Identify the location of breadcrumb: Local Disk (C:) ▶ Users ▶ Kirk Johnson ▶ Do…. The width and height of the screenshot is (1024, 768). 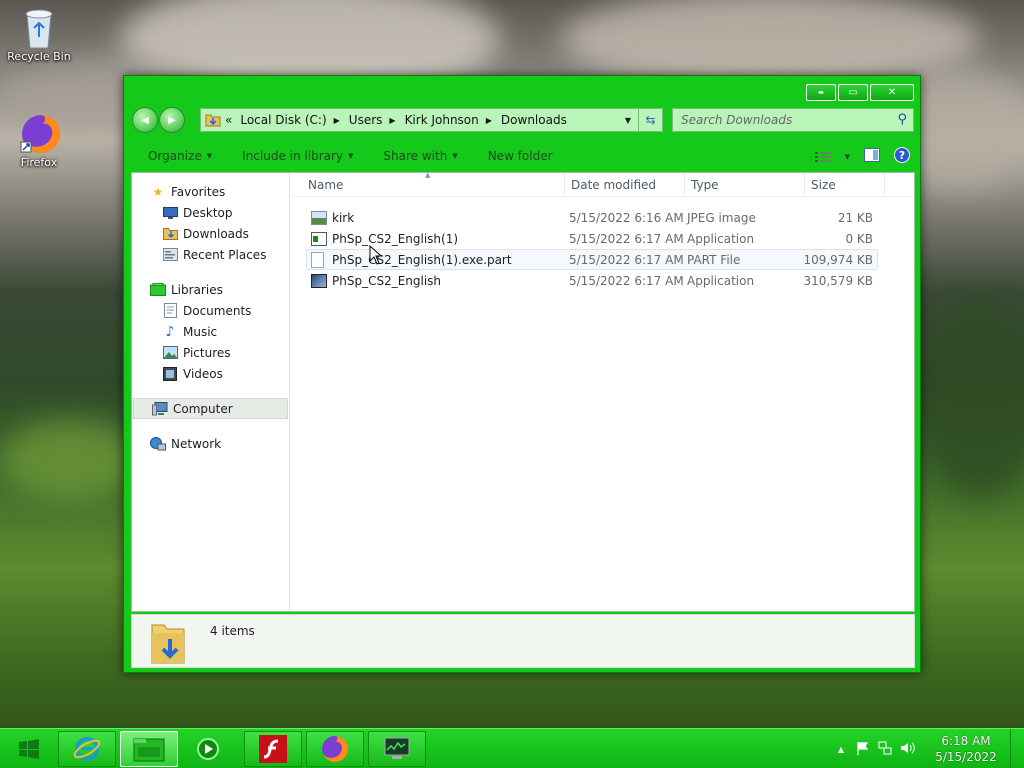
(403, 120).